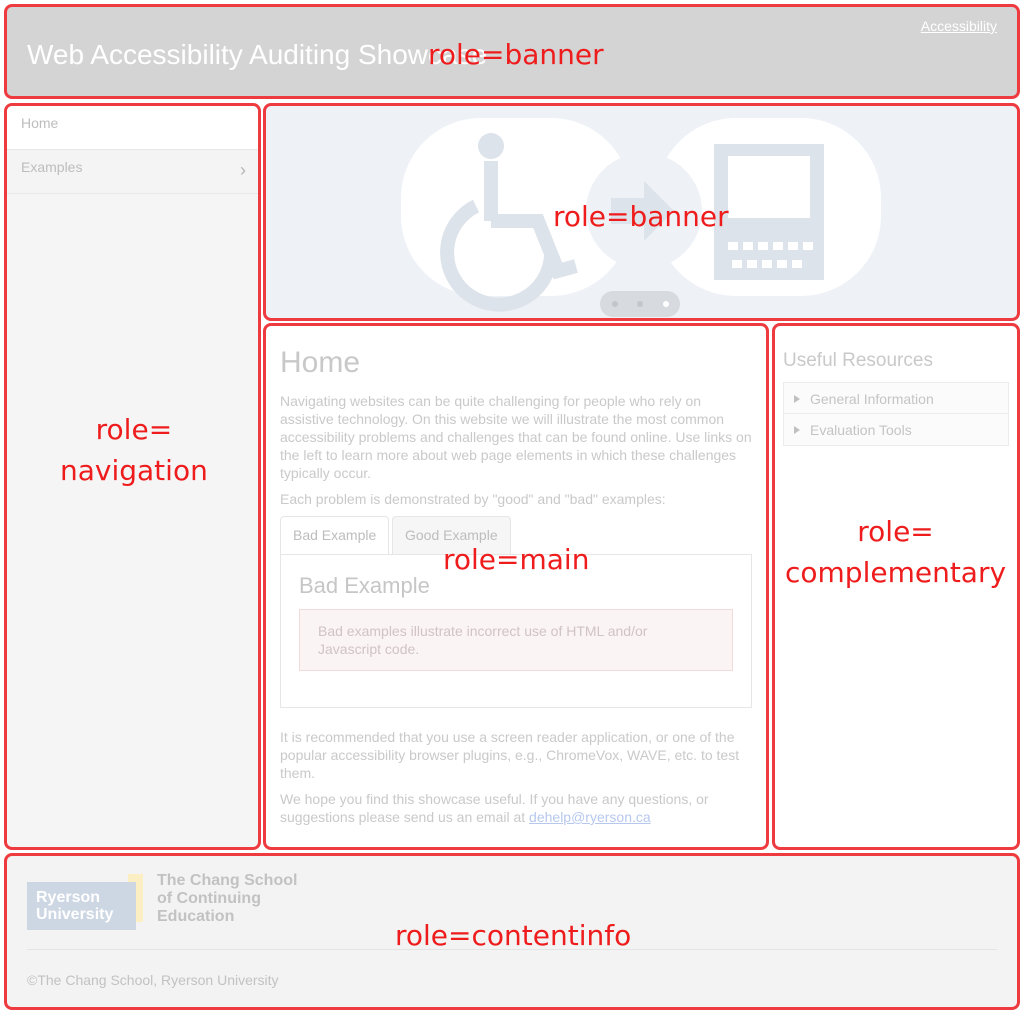  I want to click on resource-general-information: General Information, so click(896, 398).